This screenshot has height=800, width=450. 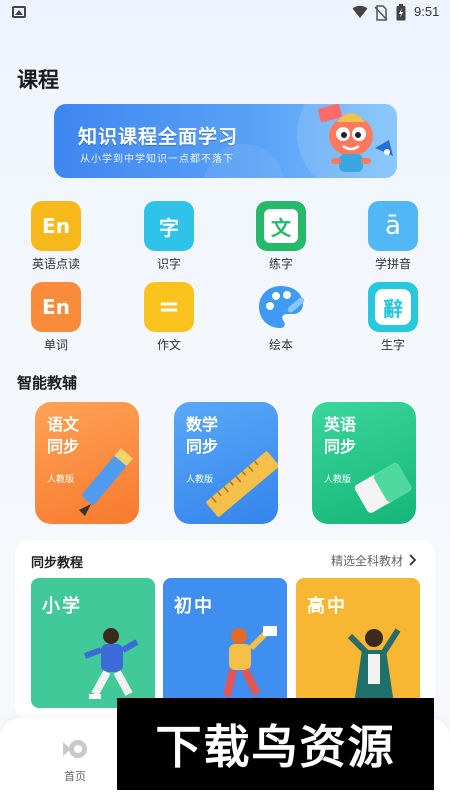 What do you see at coordinates (367, 560) in the screenshot?
I see `all-textbooks-link: 精选全科教材` at bounding box center [367, 560].